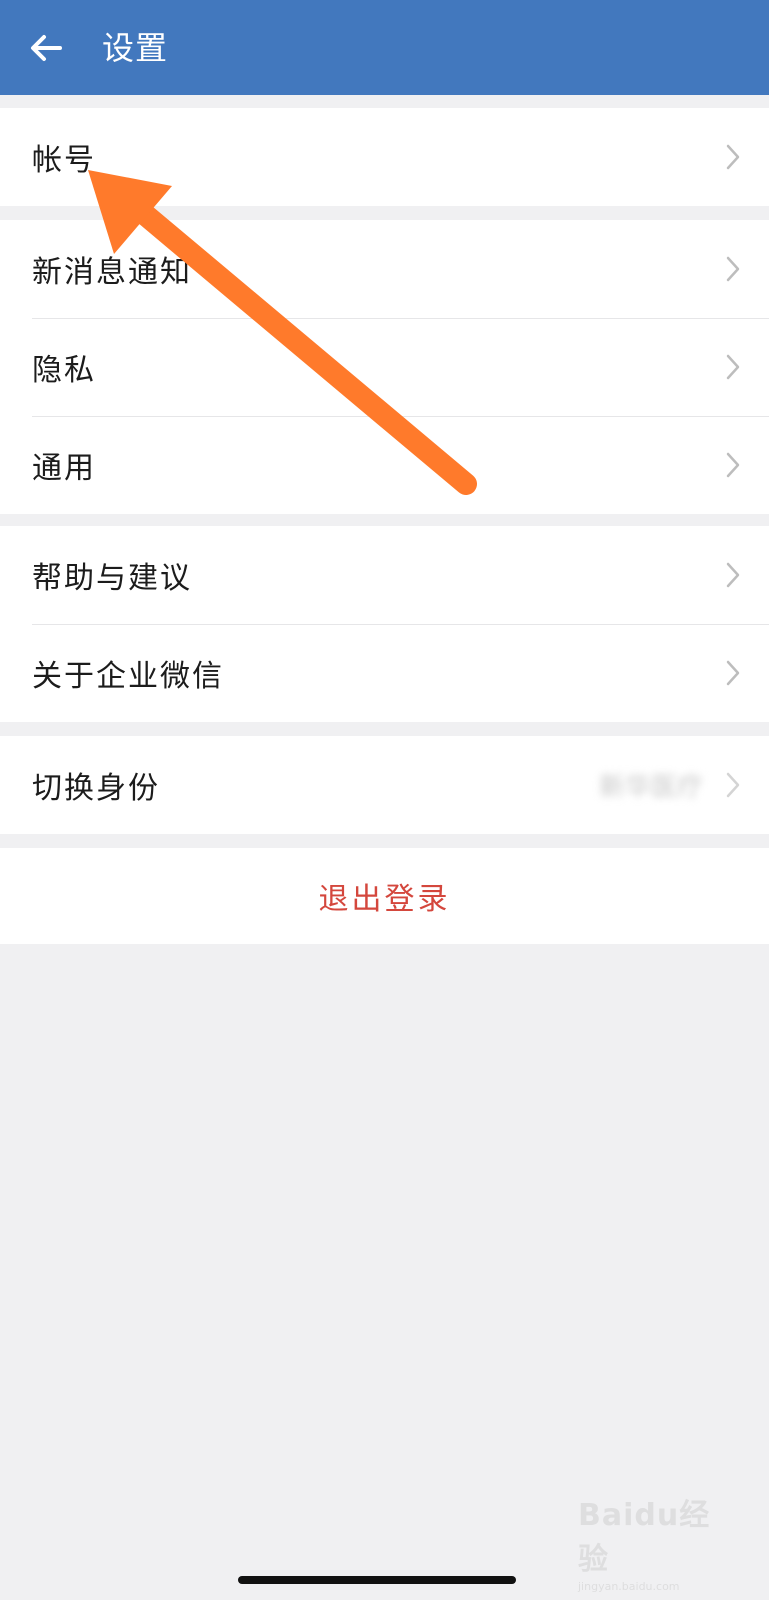 The height and width of the screenshot is (1600, 769). I want to click on current-identity-value: 新华医疗, so click(650, 787).